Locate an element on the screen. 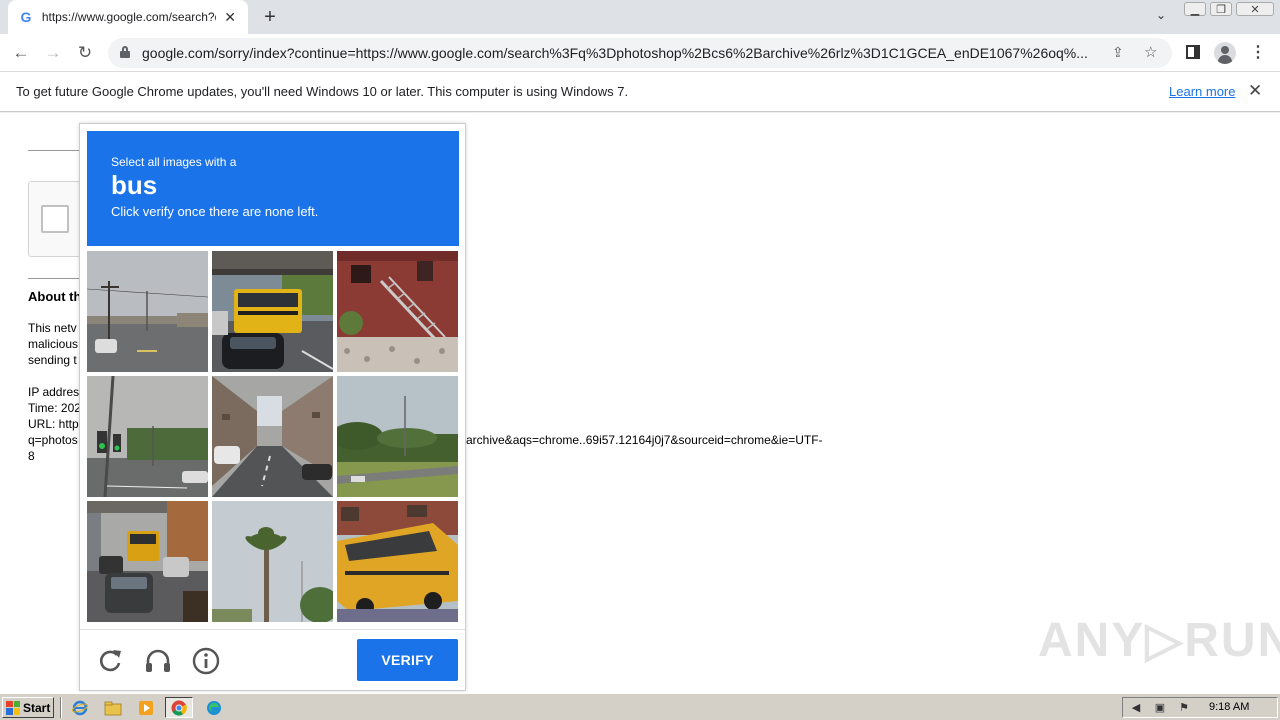  image-tile-traffic-light-intersection is located at coordinates (147, 436).